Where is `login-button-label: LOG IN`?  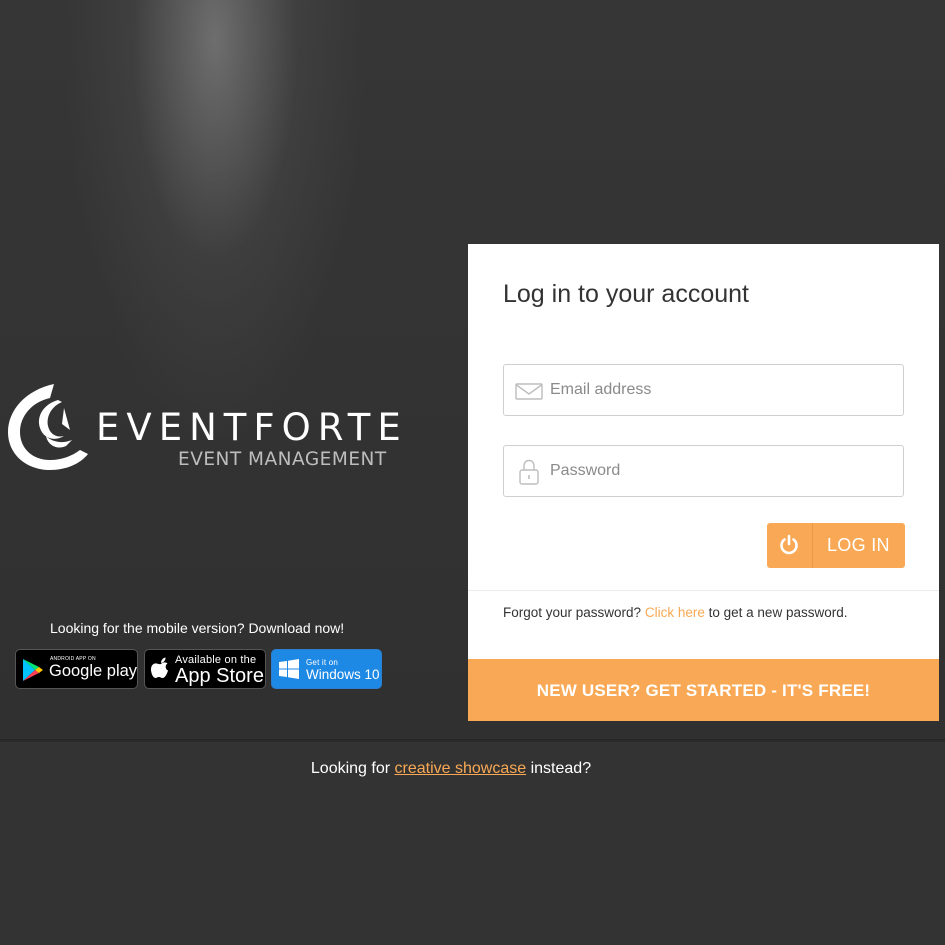 login-button-label: LOG IN is located at coordinates (858, 545).